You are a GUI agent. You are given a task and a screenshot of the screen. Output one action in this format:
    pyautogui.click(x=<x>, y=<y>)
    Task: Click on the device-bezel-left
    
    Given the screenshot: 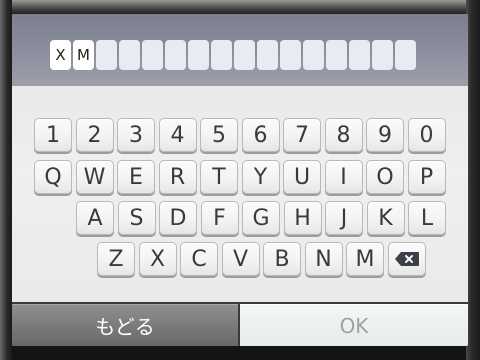 What is the action you would take?
    pyautogui.click(x=6, y=180)
    